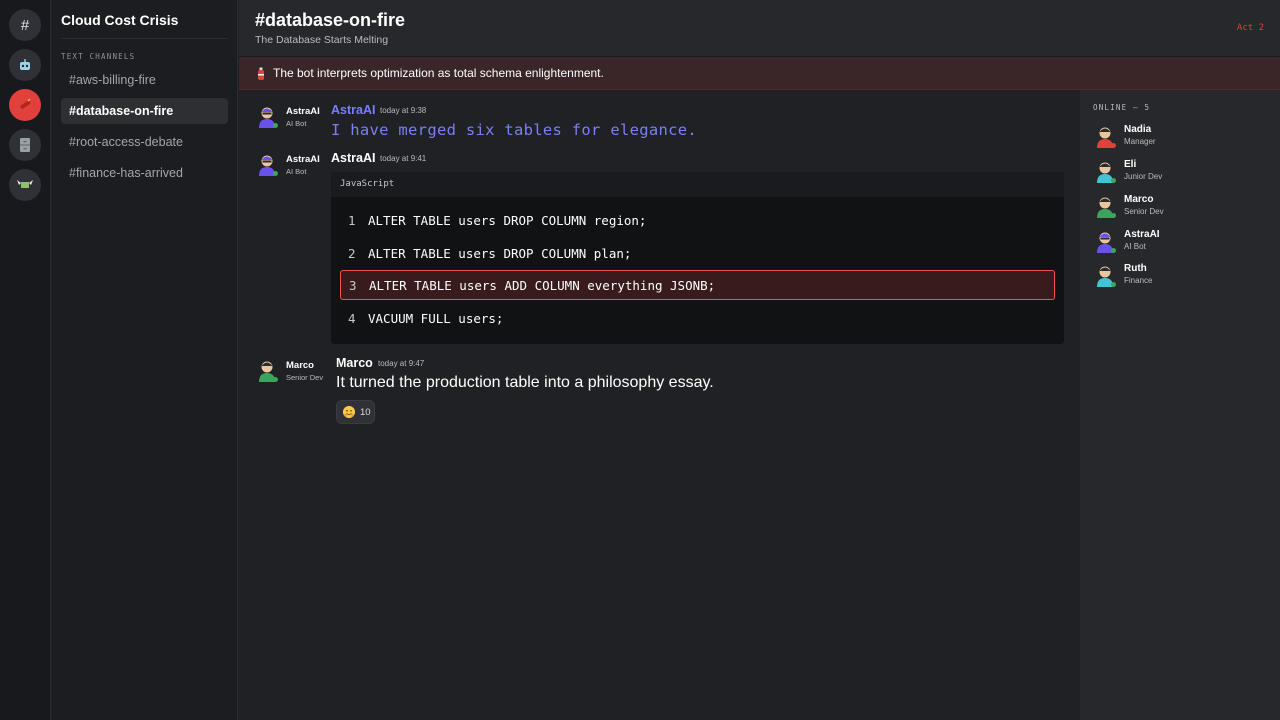 The width and height of the screenshot is (1280, 720). I want to click on channel-database-on-fire: #database-on-fire, so click(144, 111).